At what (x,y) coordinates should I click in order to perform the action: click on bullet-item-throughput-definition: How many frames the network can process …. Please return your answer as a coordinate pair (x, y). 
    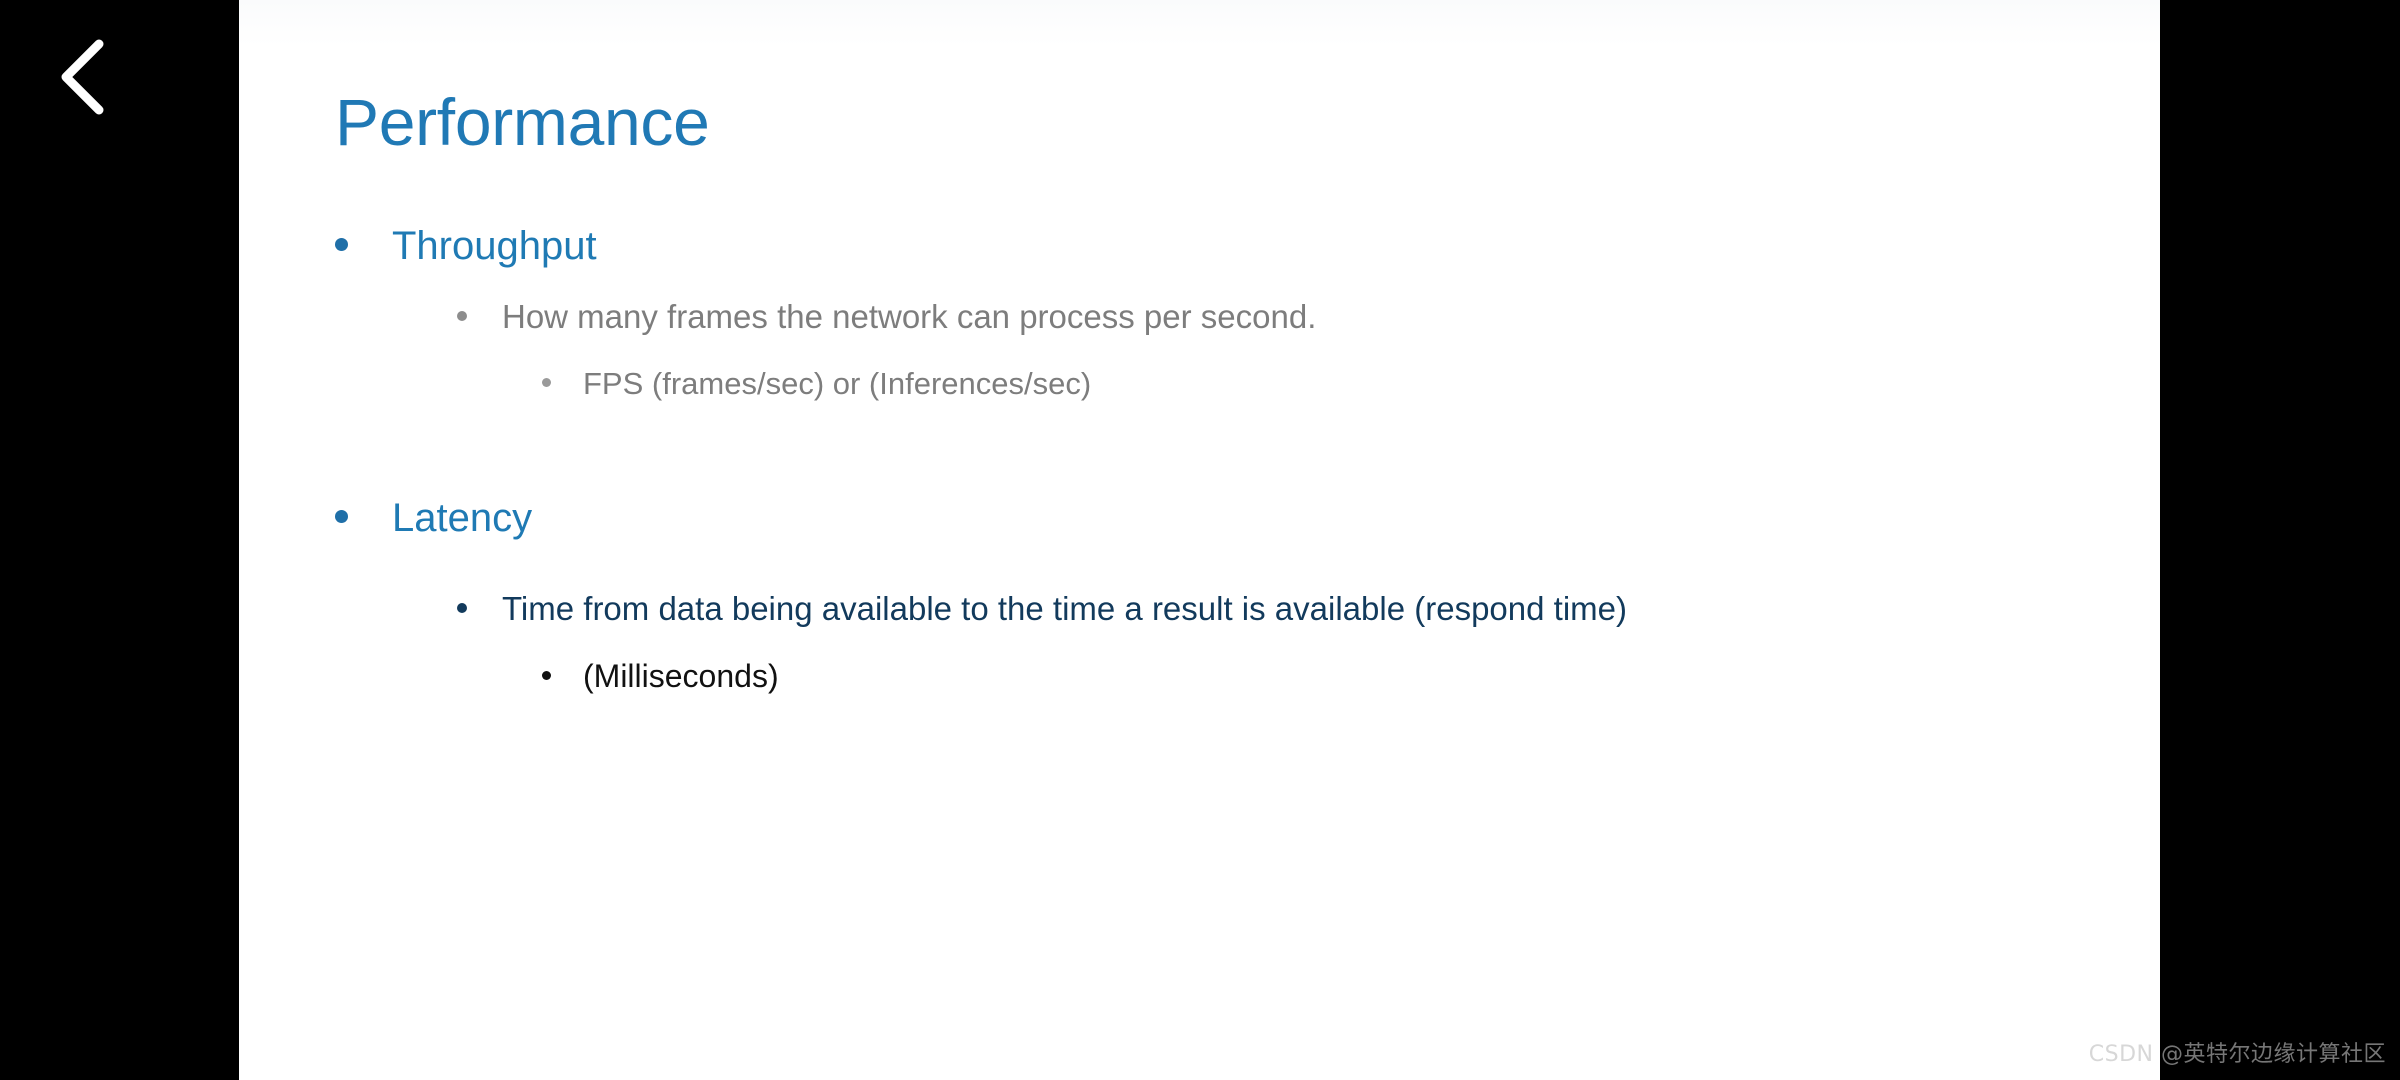
    Looking at the image, I should click on (1308, 334).